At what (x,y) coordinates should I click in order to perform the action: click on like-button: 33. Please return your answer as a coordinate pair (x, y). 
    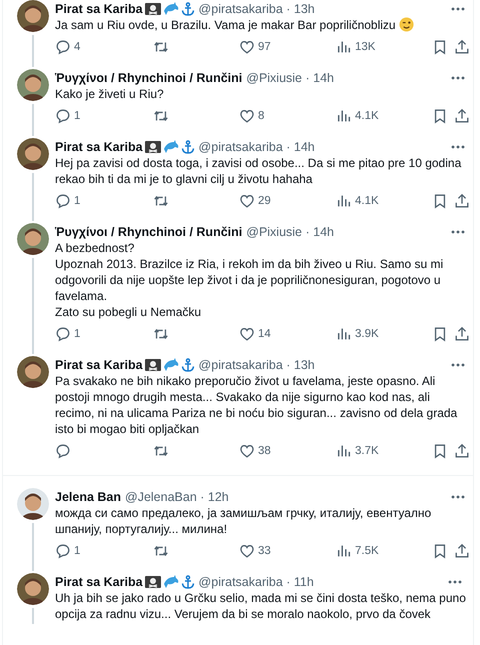
    Looking at the image, I should click on (287, 551).